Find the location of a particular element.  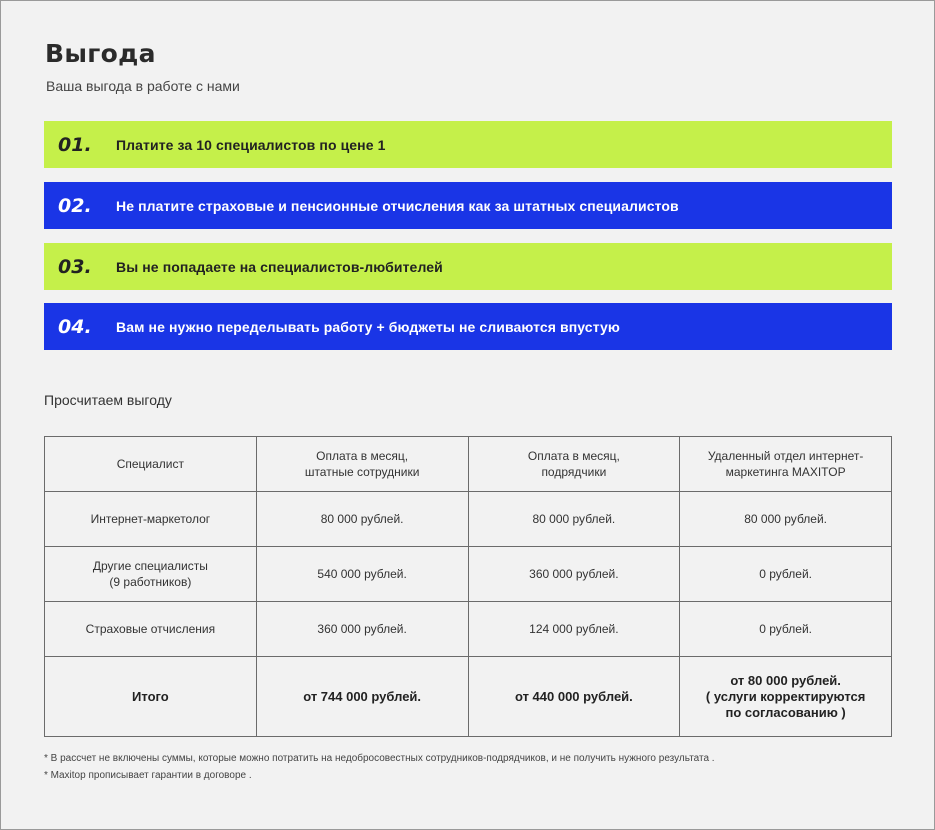

table-cell: Страховые отчисления is located at coordinates (150, 629).